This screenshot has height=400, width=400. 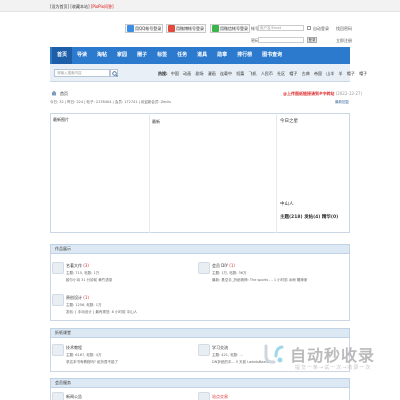 What do you see at coordinates (74, 348) in the screenshot?
I see `forum-title: 技术教程` at bounding box center [74, 348].